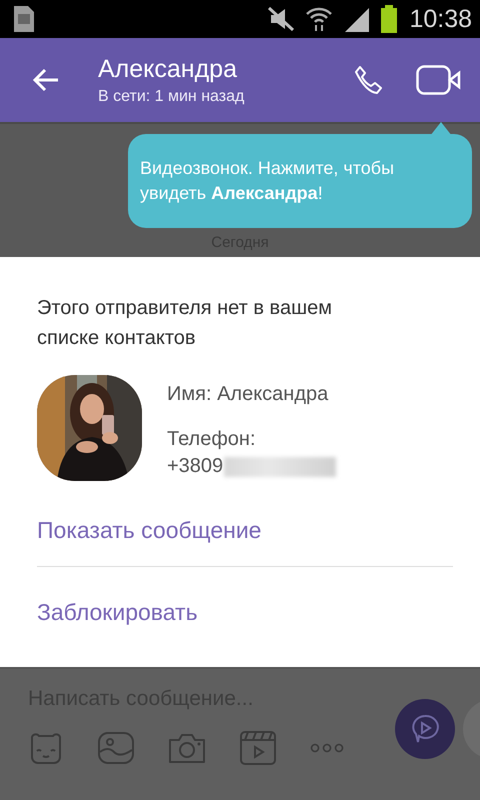 Image resolution: width=480 pixels, height=800 pixels. Describe the element at coordinates (357, 19) in the screenshot. I see `signal-icon` at that location.